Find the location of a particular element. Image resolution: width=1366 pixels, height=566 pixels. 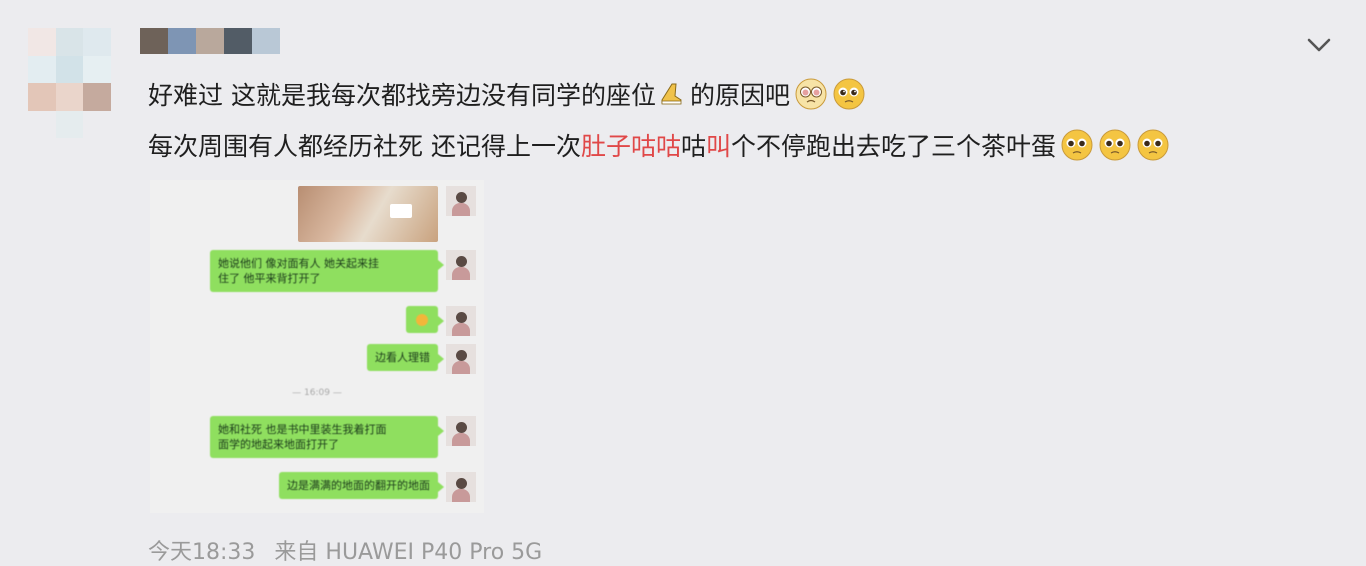

chevron-down-icon is located at coordinates (1319, 45).